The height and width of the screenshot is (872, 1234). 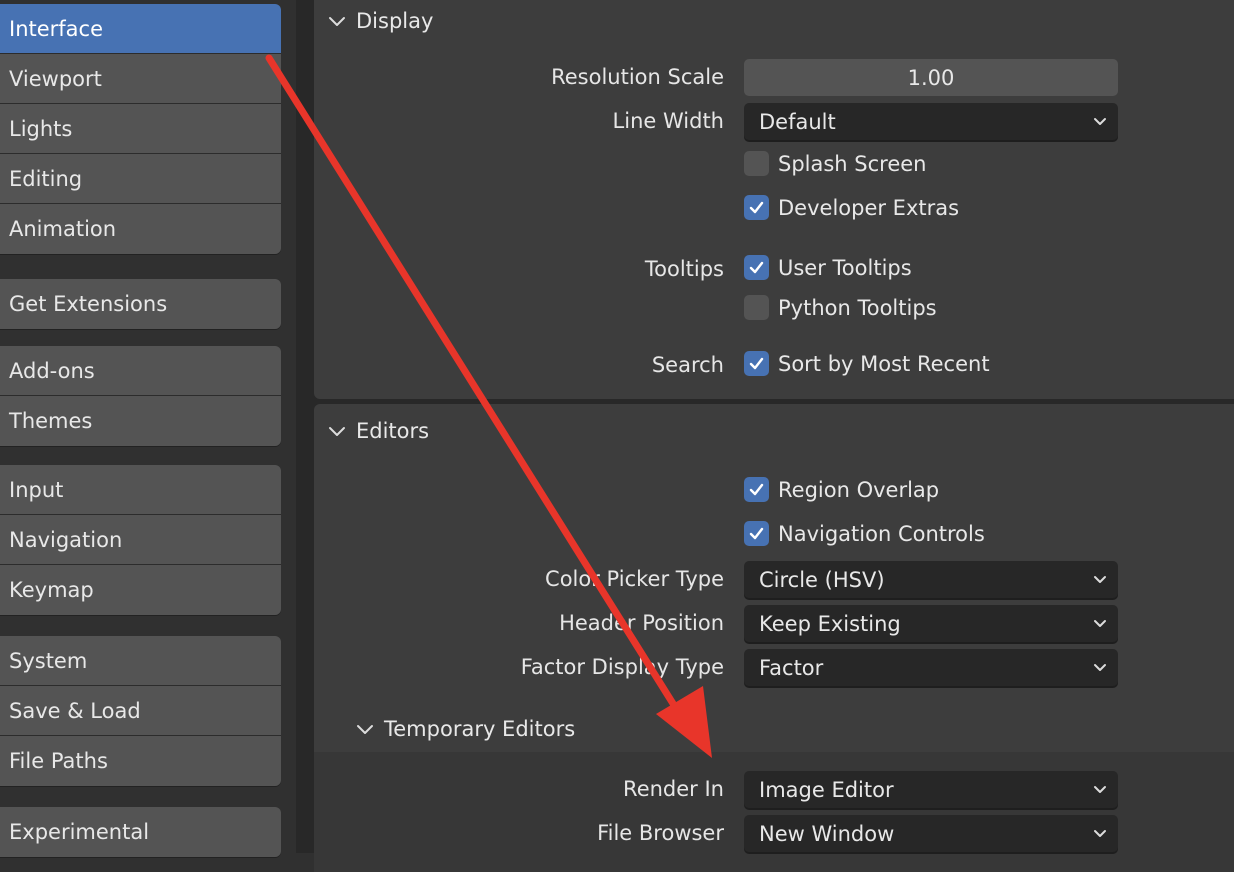 I want to click on python-tooltips-label: Python Tooltips, so click(x=857, y=307).